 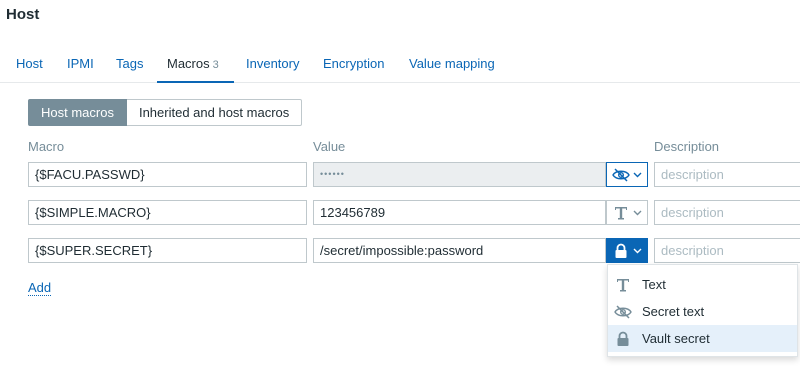 What do you see at coordinates (167, 250) in the screenshot?
I see `macro-name-input: {$SUPER.SECRET}` at bounding box center [167, 250].